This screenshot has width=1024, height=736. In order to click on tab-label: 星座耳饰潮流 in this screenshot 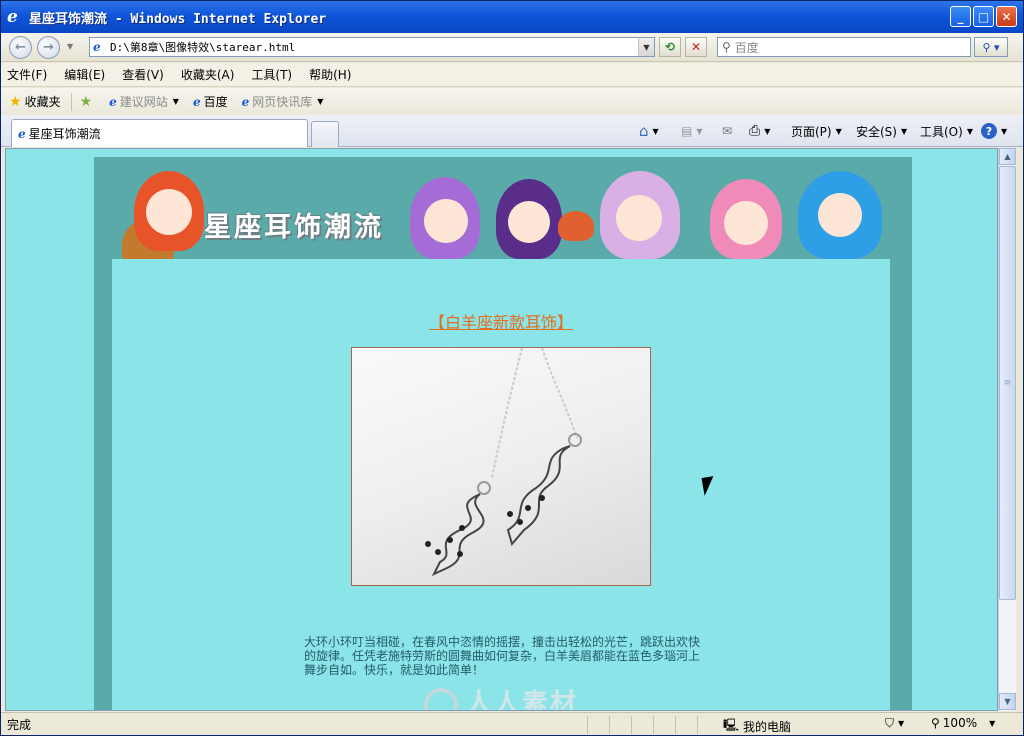, I will do `click(64, 134)`.